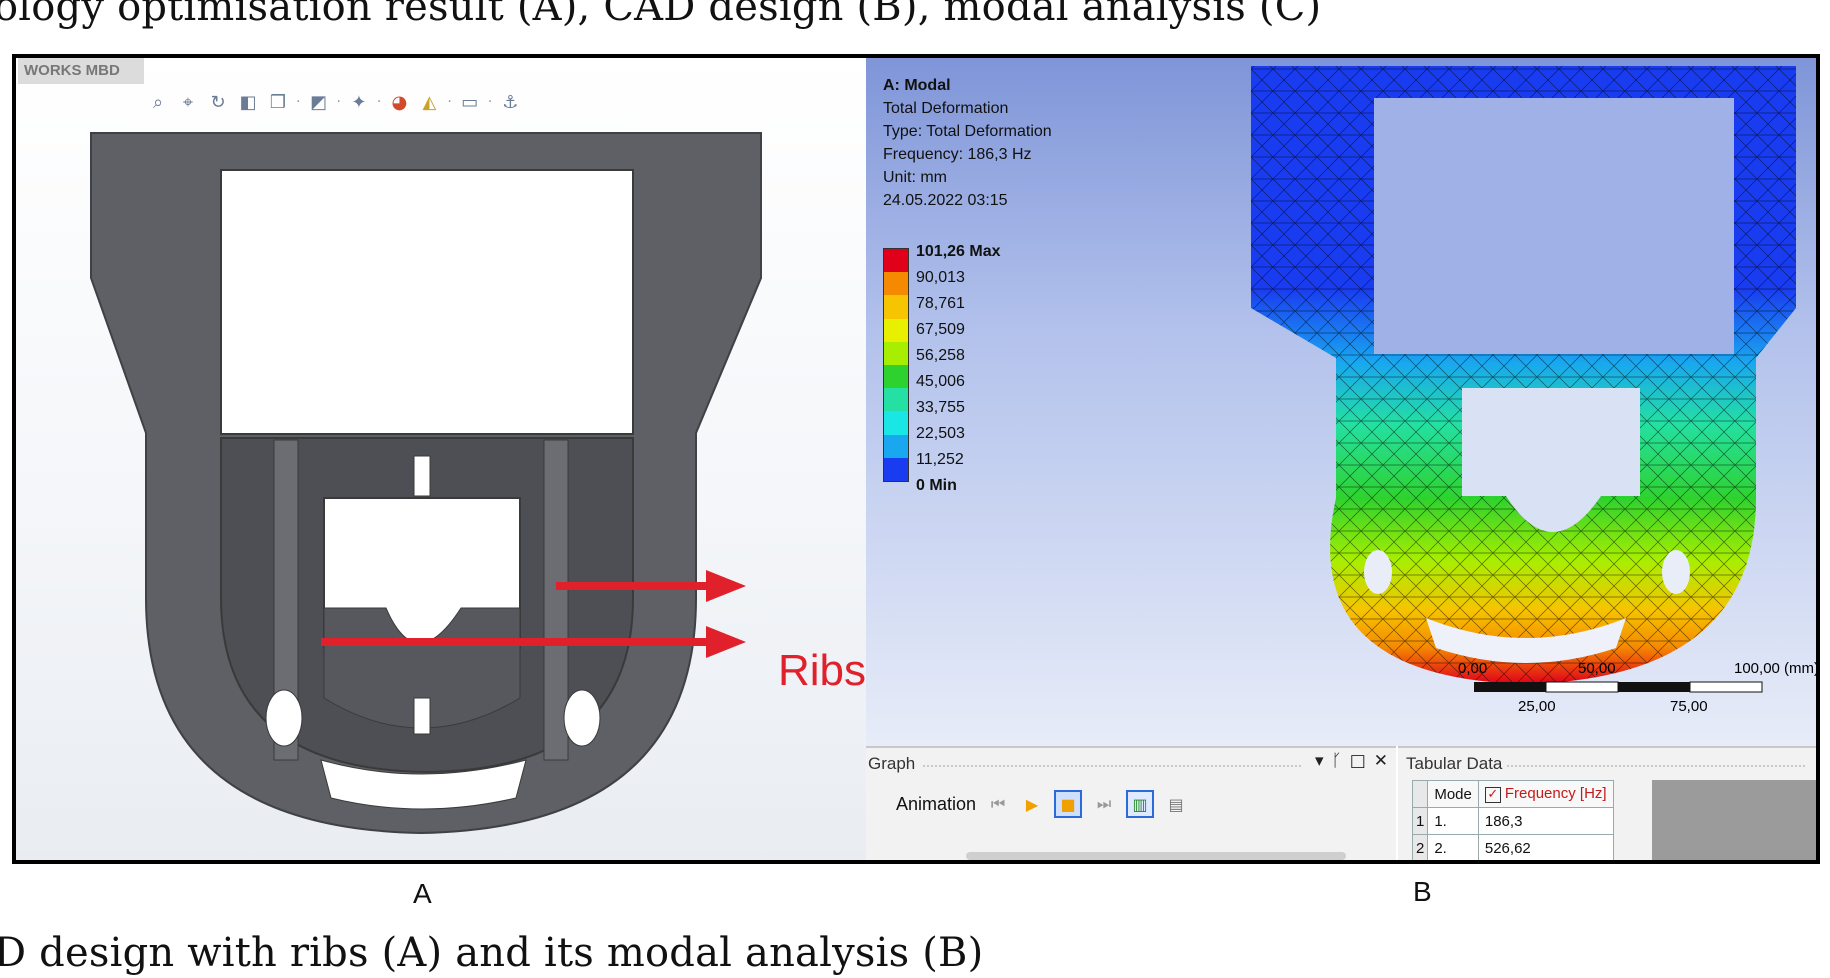  Describe the element at coordinates (1453, 794) in the screenshot. I see `column-header-mode: Mode` at that location.